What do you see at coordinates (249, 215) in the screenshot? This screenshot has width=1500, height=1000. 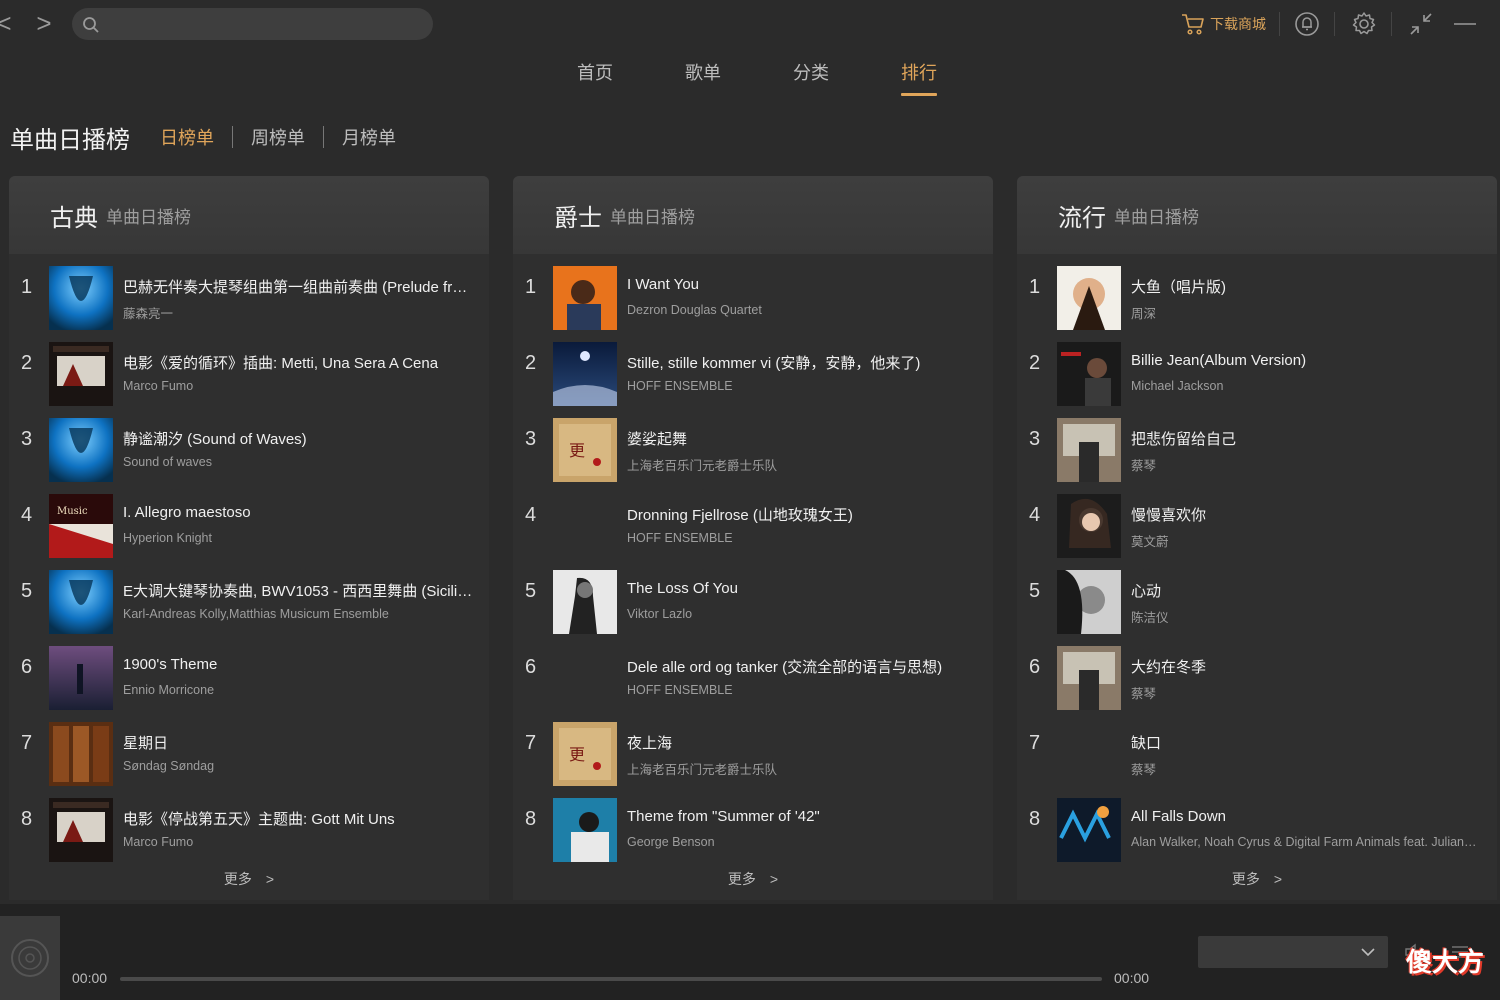 I see `card-header: 古典 单曲日播榜` at bounding box center [249, 215].